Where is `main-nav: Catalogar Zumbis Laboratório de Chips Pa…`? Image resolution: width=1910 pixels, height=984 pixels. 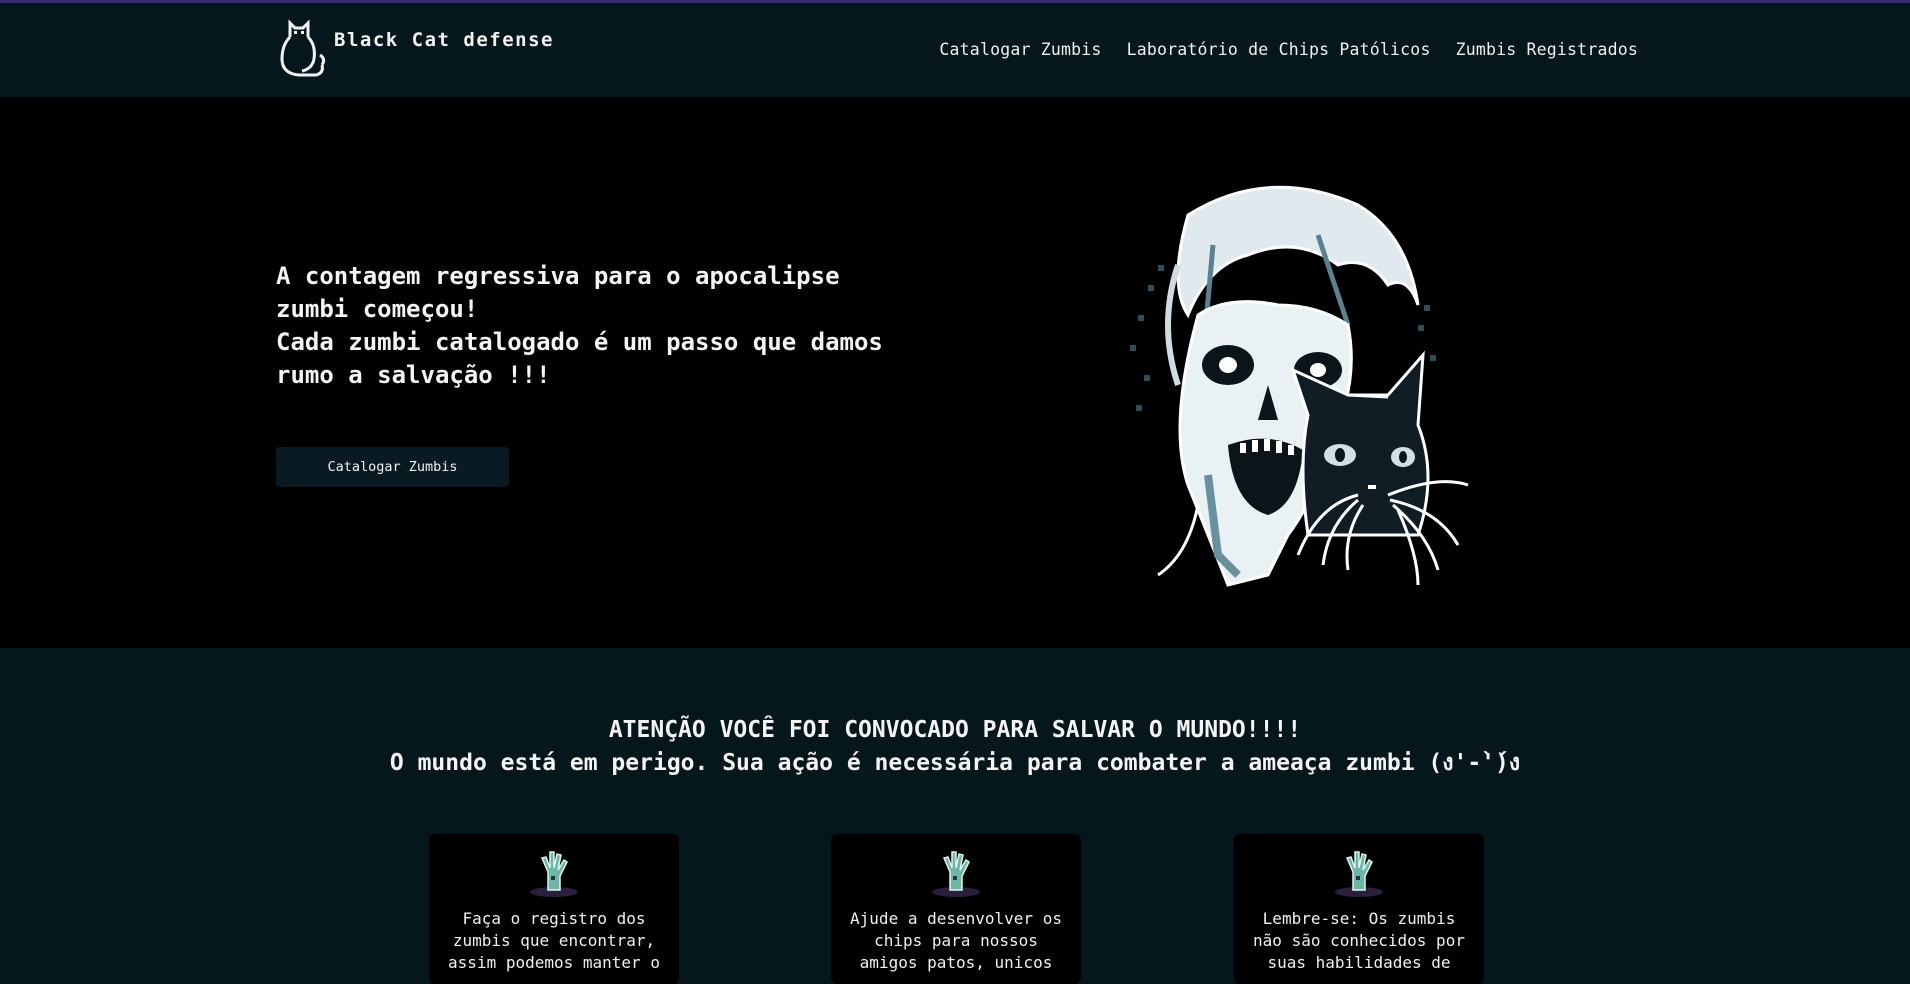 main-nav: Catalogar Zumbis Laboratório de Chips Pa… is located at coordinates (1288, 49).